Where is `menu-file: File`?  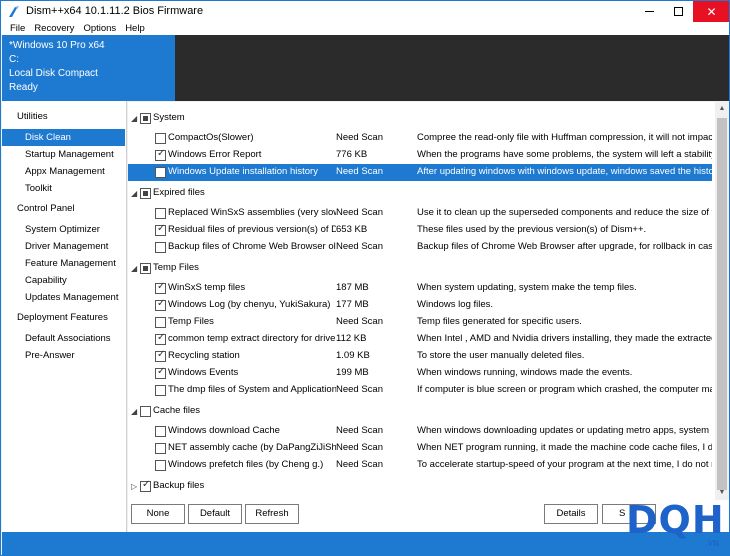
menu-file: File is located at coordinates (13, 28).